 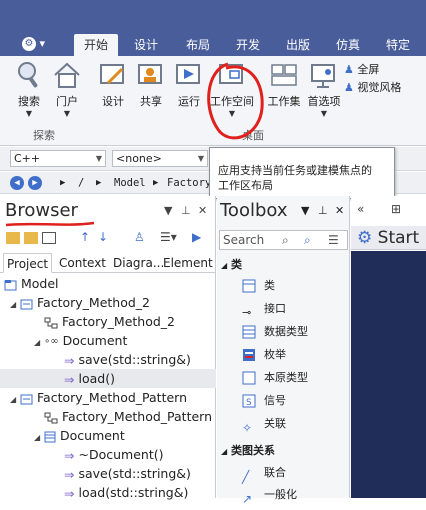 I want to click on visual-style-label: 视觉风格, so click(x=379, y=87).